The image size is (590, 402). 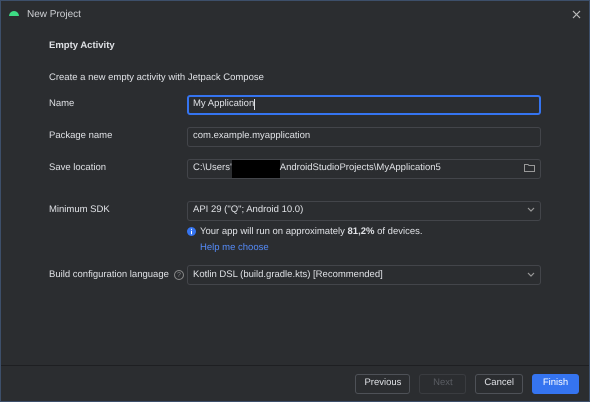 What do you see at coordinates (529, 167) in the screenshot?
I see `folder-icon` at bounding box center [529, 167].